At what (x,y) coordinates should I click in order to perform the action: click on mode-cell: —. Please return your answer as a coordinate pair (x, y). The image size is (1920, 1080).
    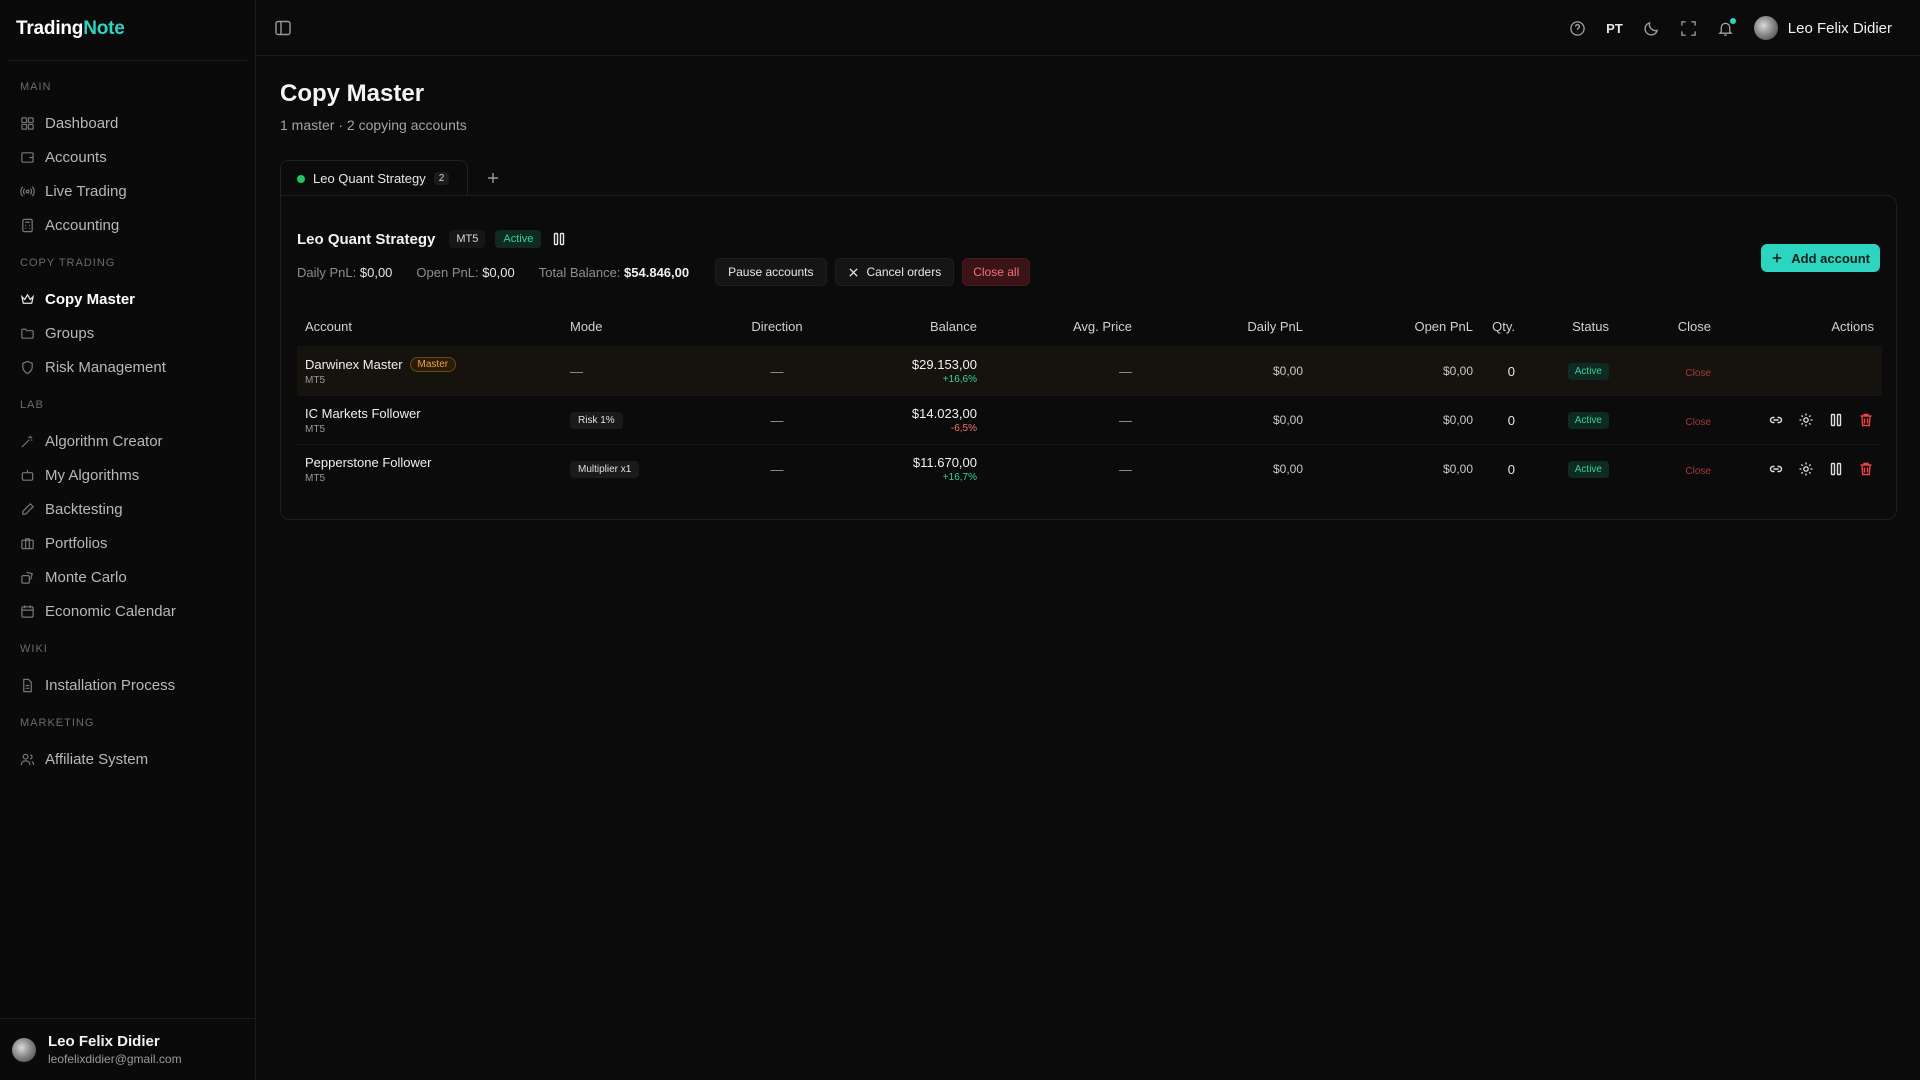
    Looking at the image, I should click on (576, 371).